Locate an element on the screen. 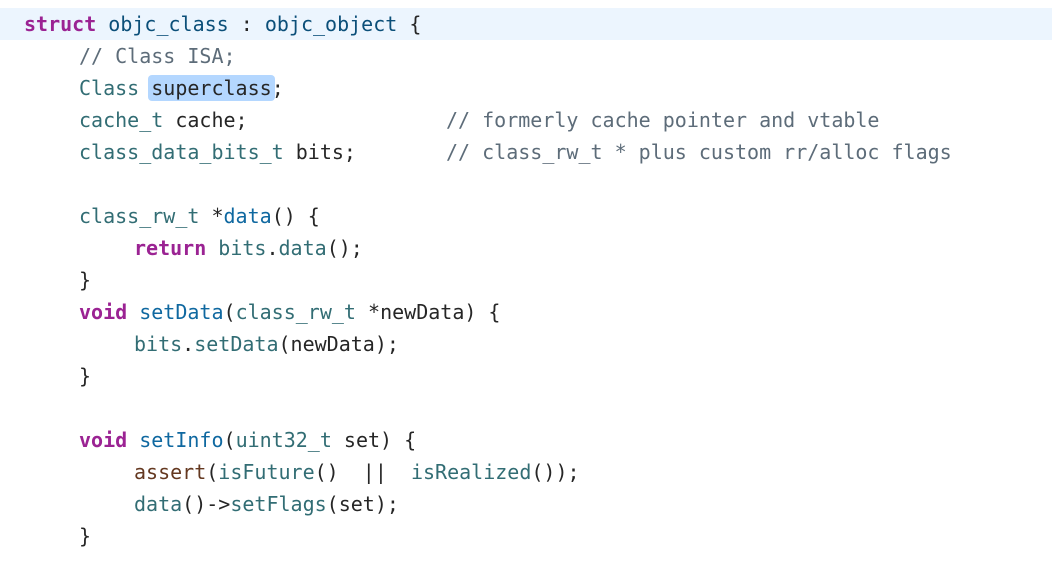 This screenshot has width=1052, height=588. method-call: setData is located at coordinates (236, 344).